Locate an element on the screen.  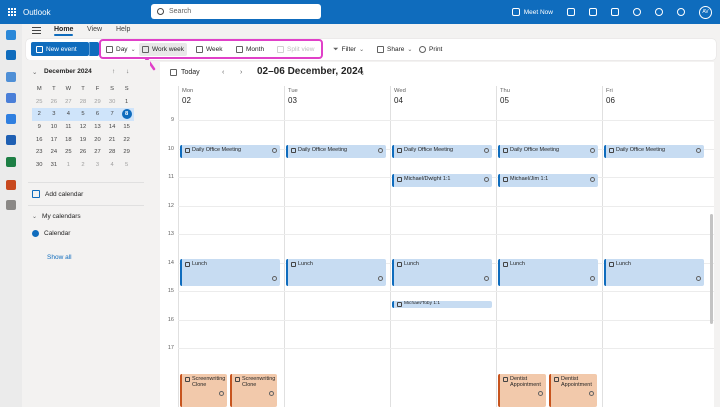
mini-calendar-day: 18 is located at coordinates (68, 140).